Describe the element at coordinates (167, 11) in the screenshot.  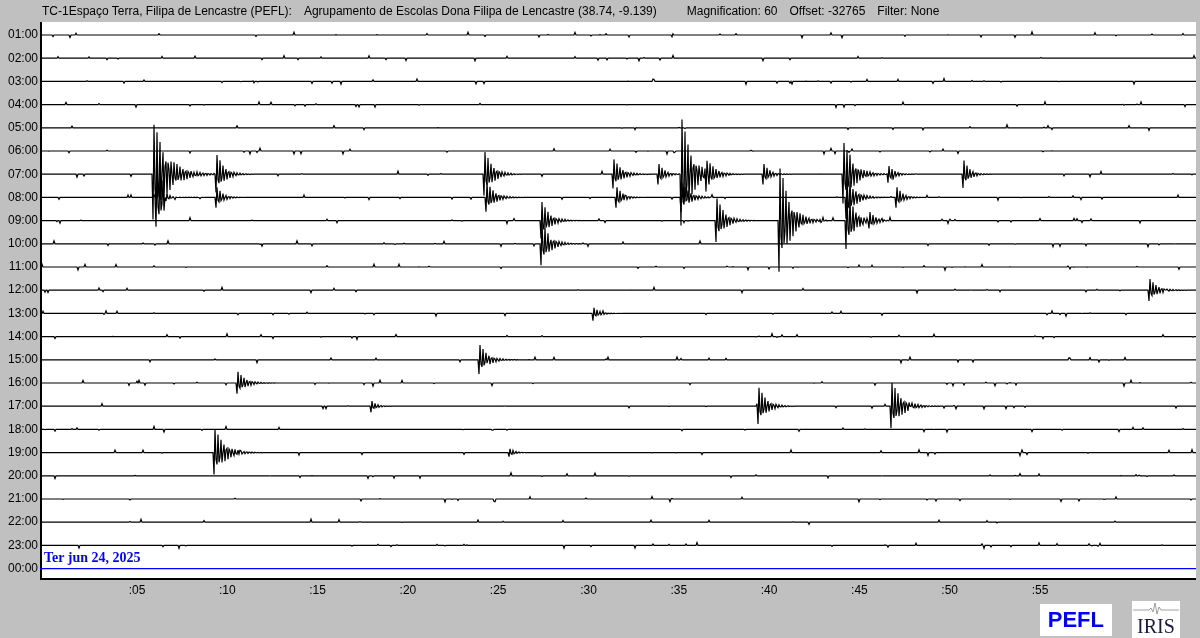
I see `station-name: TC-1Espaço Terra, Filipa de Lencastre (PEFL):` at that location.